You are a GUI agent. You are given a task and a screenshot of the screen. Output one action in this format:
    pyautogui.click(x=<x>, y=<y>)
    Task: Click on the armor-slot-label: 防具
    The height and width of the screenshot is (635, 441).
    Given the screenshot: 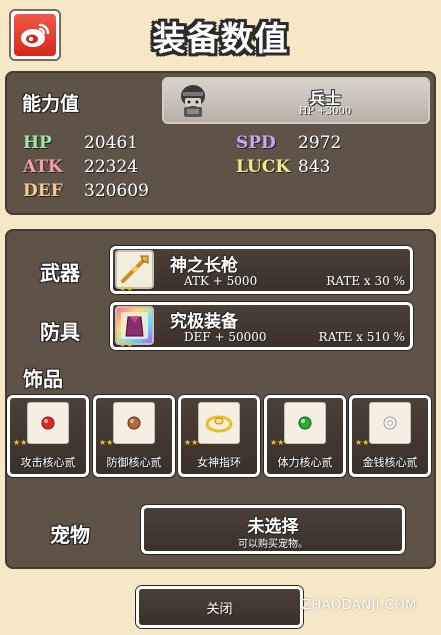 What is the action you would take?
    pyautogui.click(x=60, y=332)
    